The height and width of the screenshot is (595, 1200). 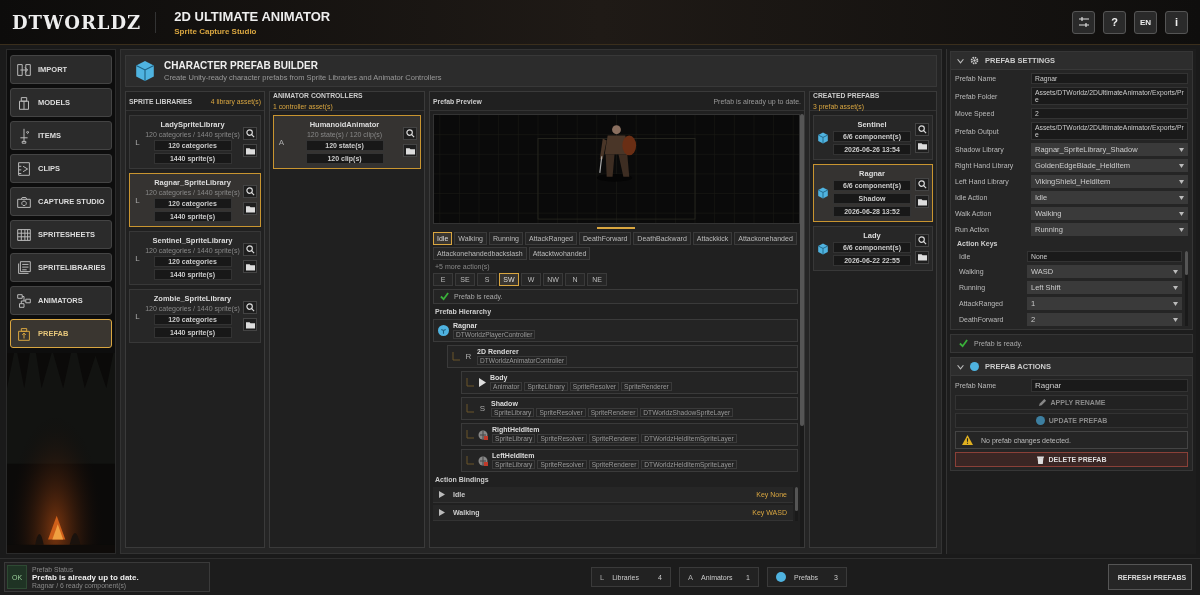 I want to click on trash-icon, so click(x=1040, y=459).